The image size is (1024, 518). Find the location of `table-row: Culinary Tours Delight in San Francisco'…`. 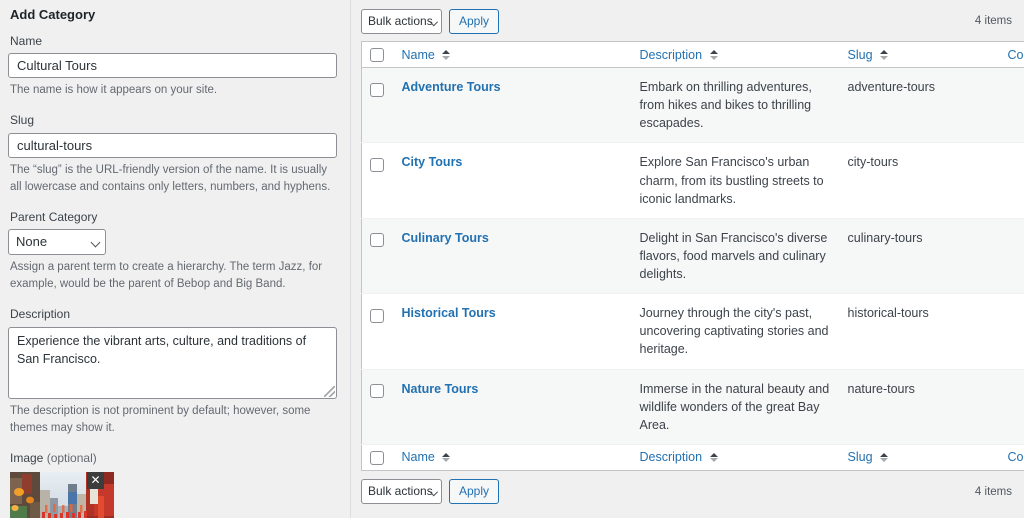

table-row: Culinary Tours Delight in San Francisco'… is located at coordinates (692, 256).